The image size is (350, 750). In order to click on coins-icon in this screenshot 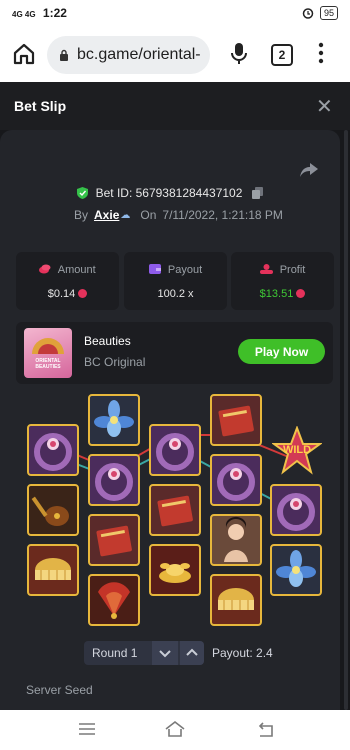, I will do `click(45, 269)`.